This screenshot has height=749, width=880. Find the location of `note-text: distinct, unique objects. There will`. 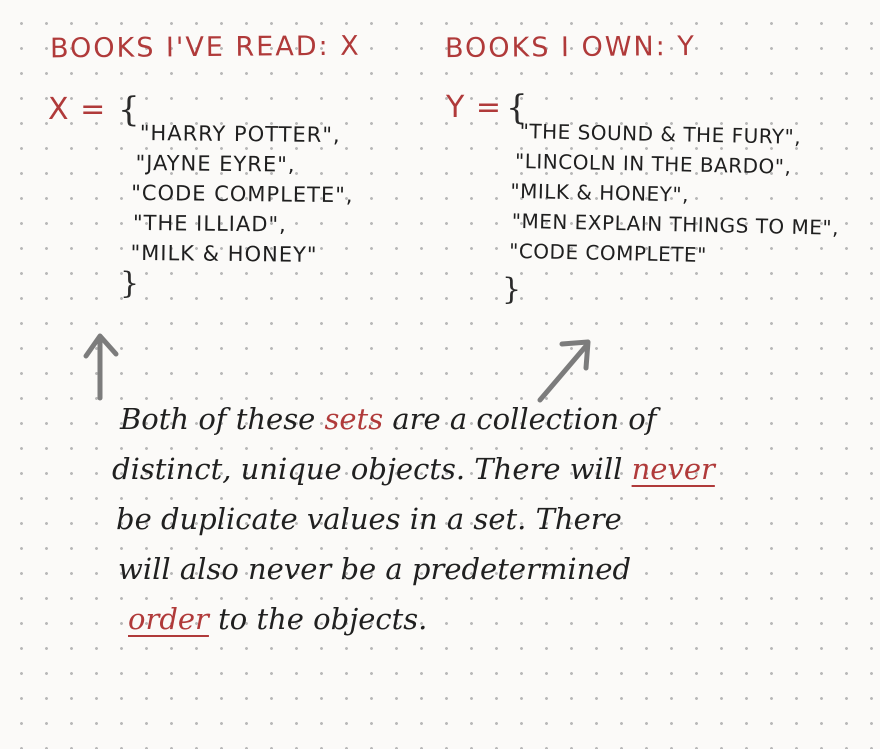

note-text: distinct, unique objects. There will is located at coordinates (367, 469).